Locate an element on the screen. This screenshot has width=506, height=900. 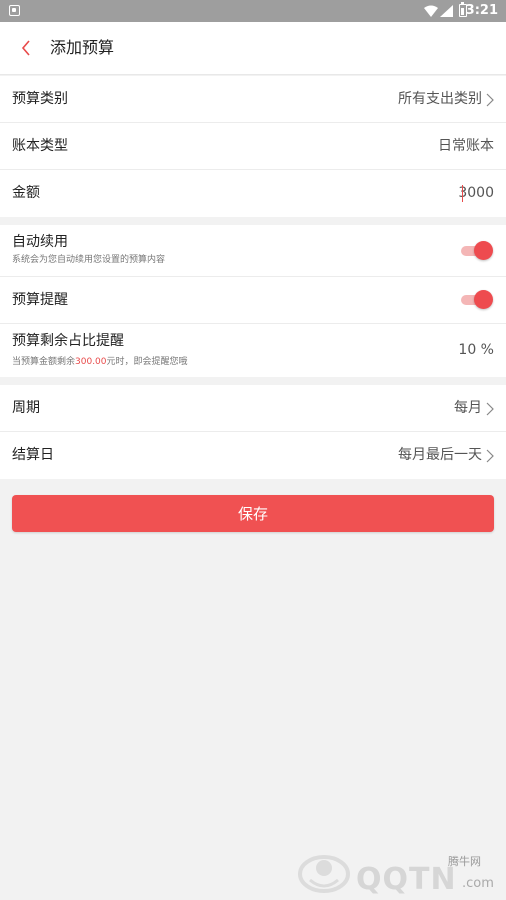
remaining-reminder-description: 当预算金额剩余300.00元时，即会提醒您哦 is located at coordinates (100, 362).